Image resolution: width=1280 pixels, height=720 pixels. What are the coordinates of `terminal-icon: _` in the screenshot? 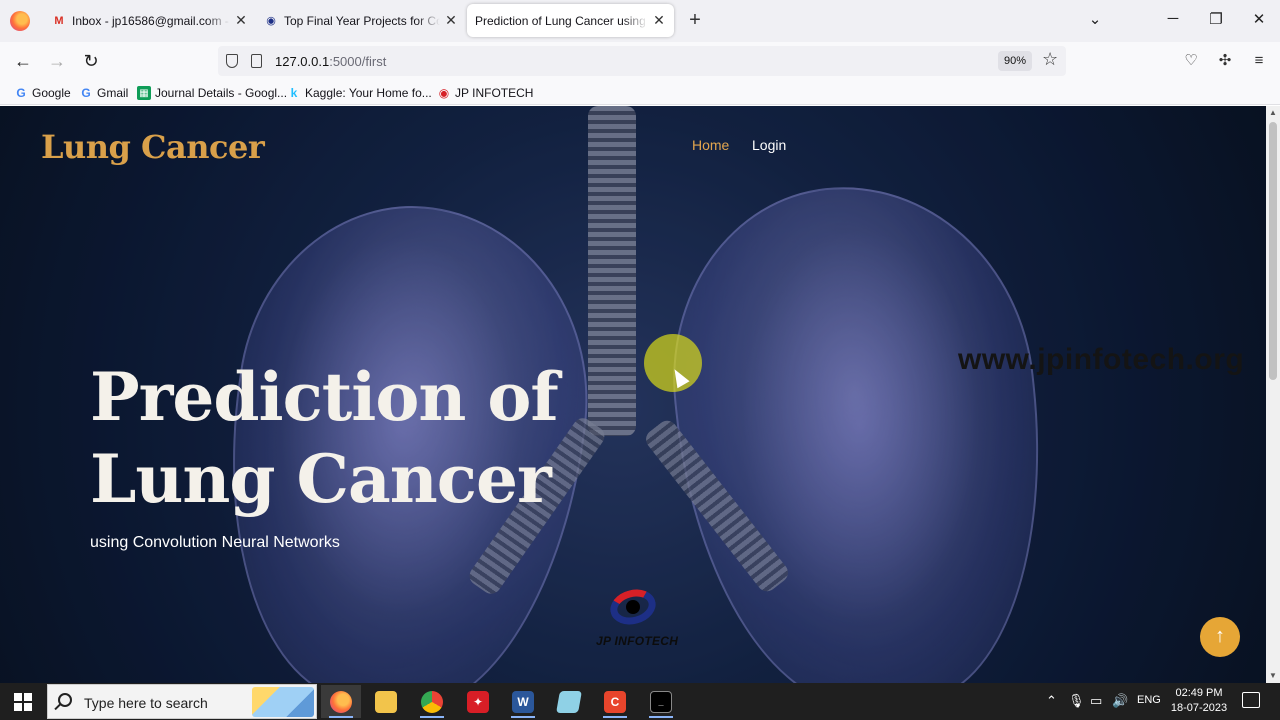 It's located at (661, 701).